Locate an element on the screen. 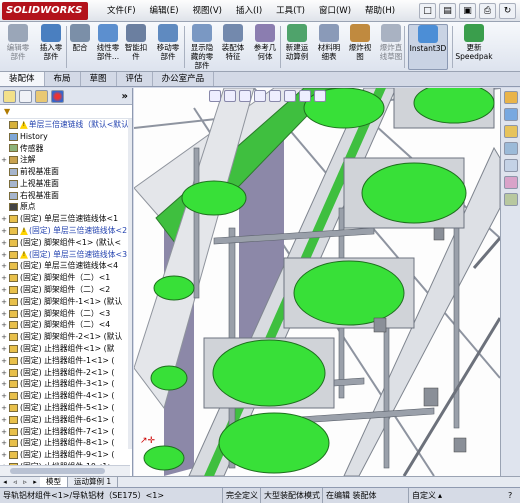 The image size is (520, 503). custom-properties-icon is located at coordinates (510, 199).